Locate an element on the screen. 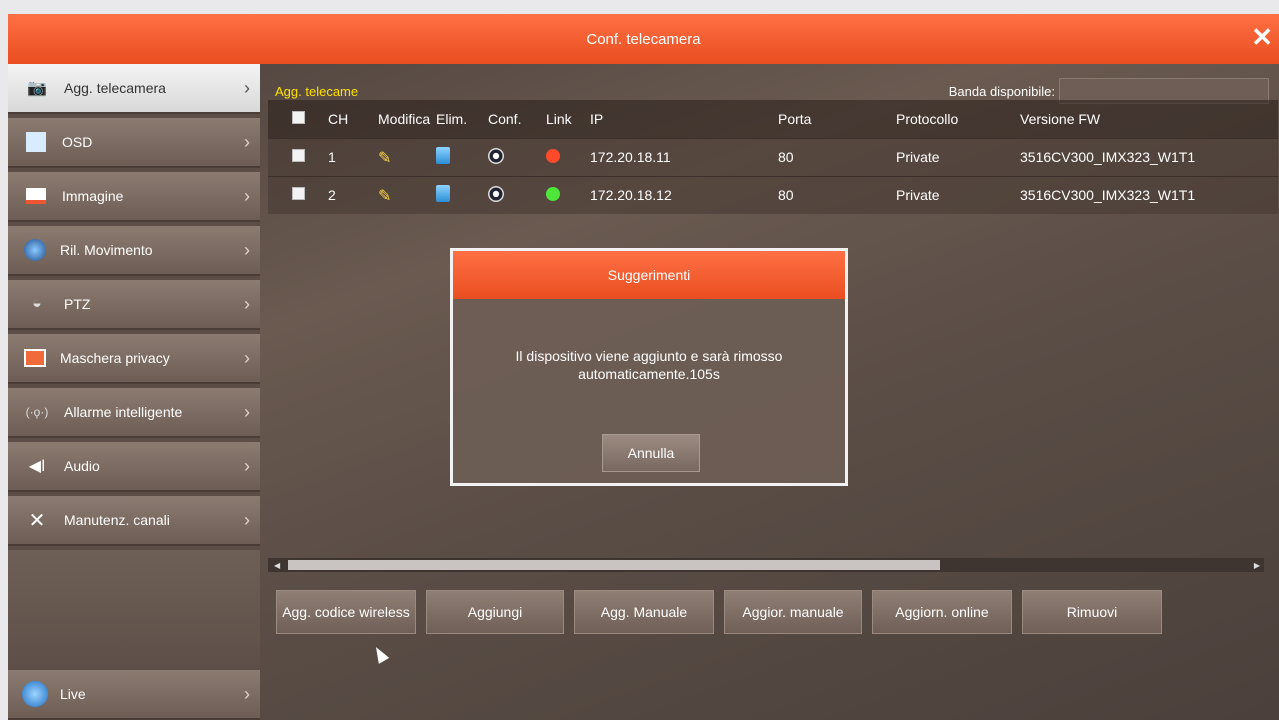  sidebar-empty-area is located at coordinates (134, 609).